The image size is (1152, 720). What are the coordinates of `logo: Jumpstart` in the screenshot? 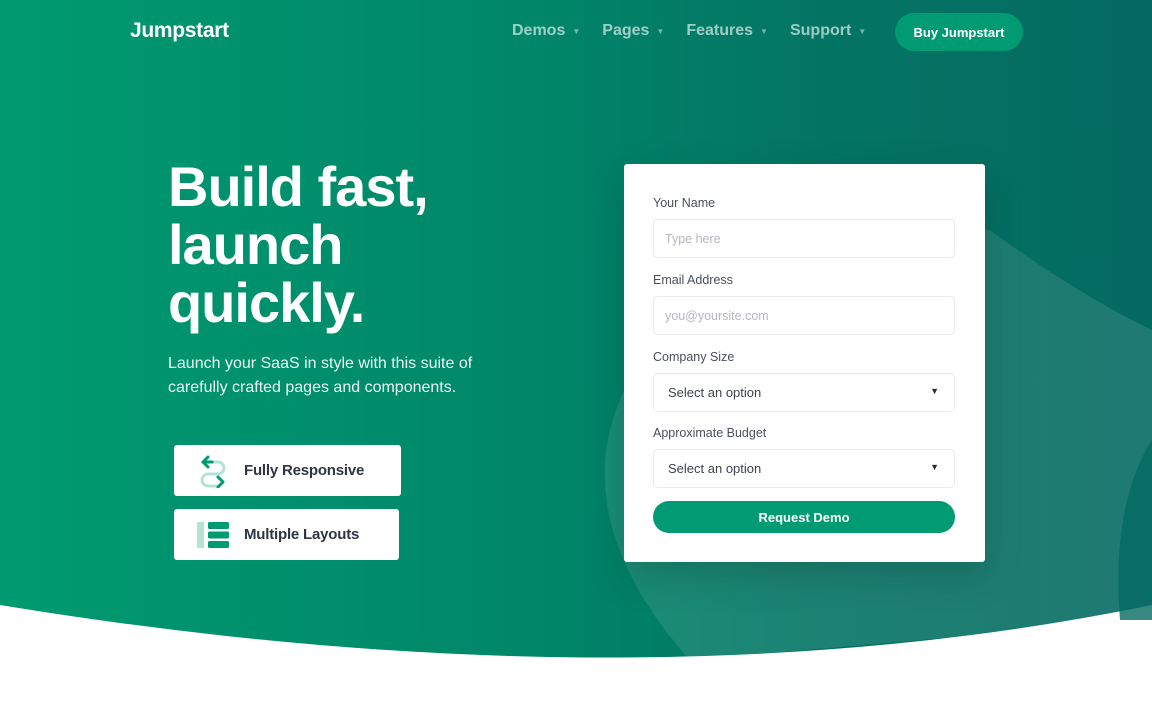 It's located at (179, 31).